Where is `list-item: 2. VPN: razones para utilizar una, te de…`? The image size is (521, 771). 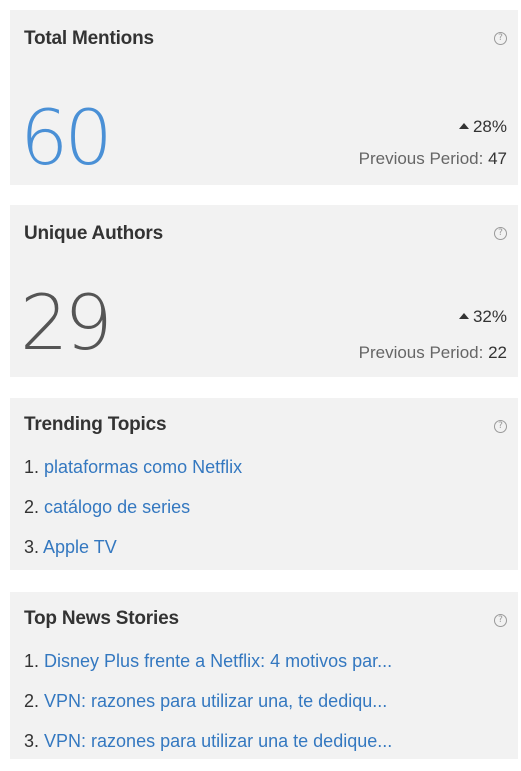
list-item: 2. VPN: razones para utilizar una, te de… is located at coordinates (208, 711).